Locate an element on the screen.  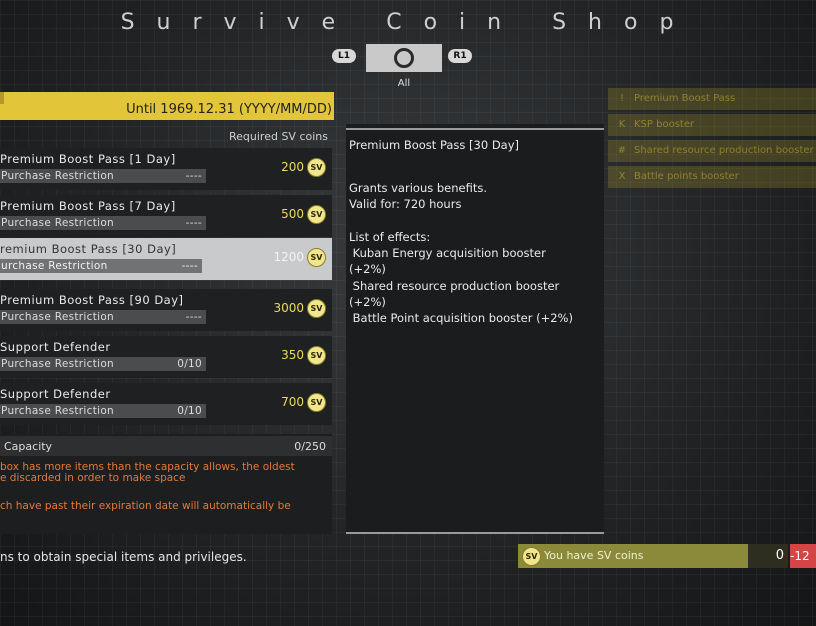
item-name: Premium Boost Pass [1 Day] is located at coordinates (88, 159).